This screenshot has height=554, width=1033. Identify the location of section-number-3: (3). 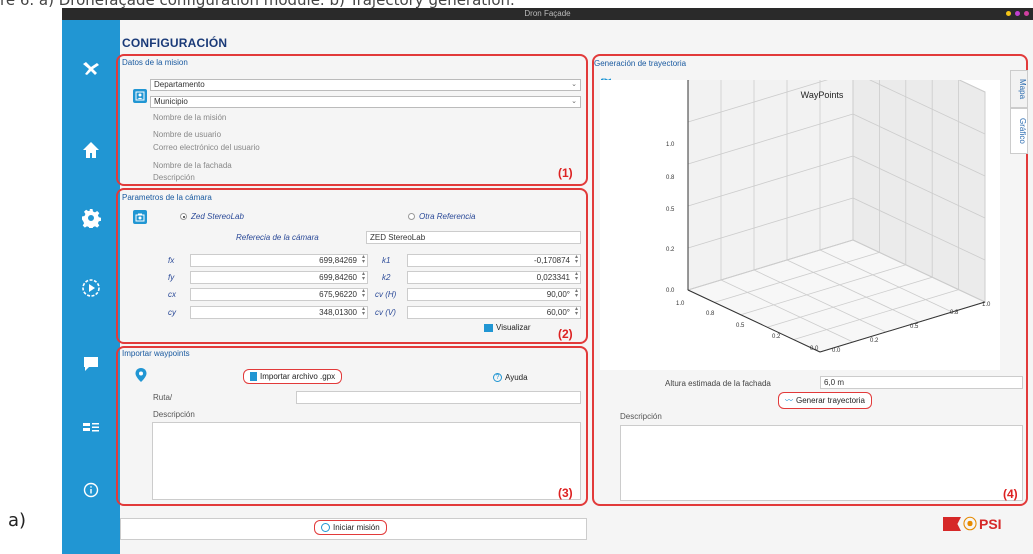
(565, 493).